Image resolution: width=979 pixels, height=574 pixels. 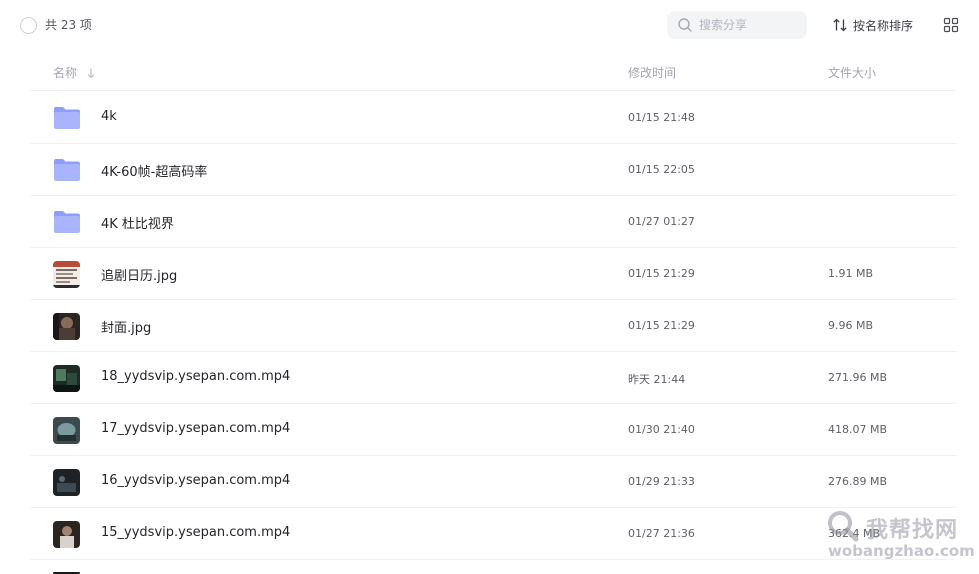 I want to click on file-size: 9.96 MB, so click(x=851, y=325).